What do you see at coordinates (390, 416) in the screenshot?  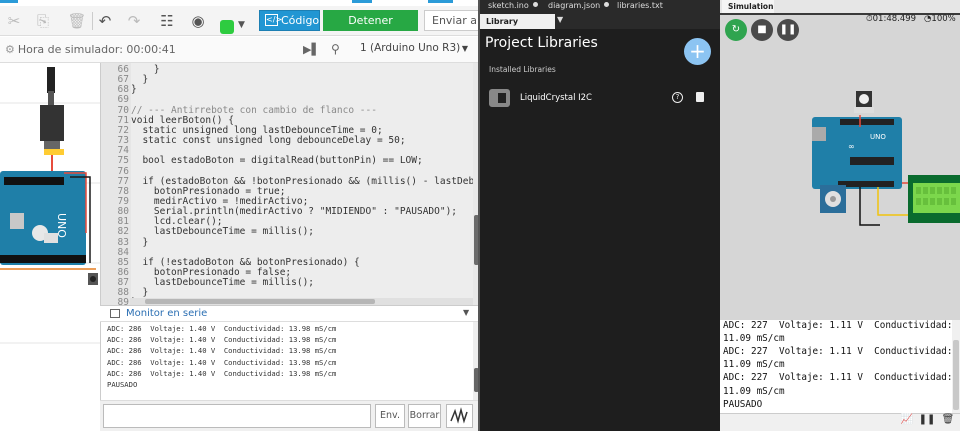 I see `serial-send-button: Env.` at bounding box center [390, 416].